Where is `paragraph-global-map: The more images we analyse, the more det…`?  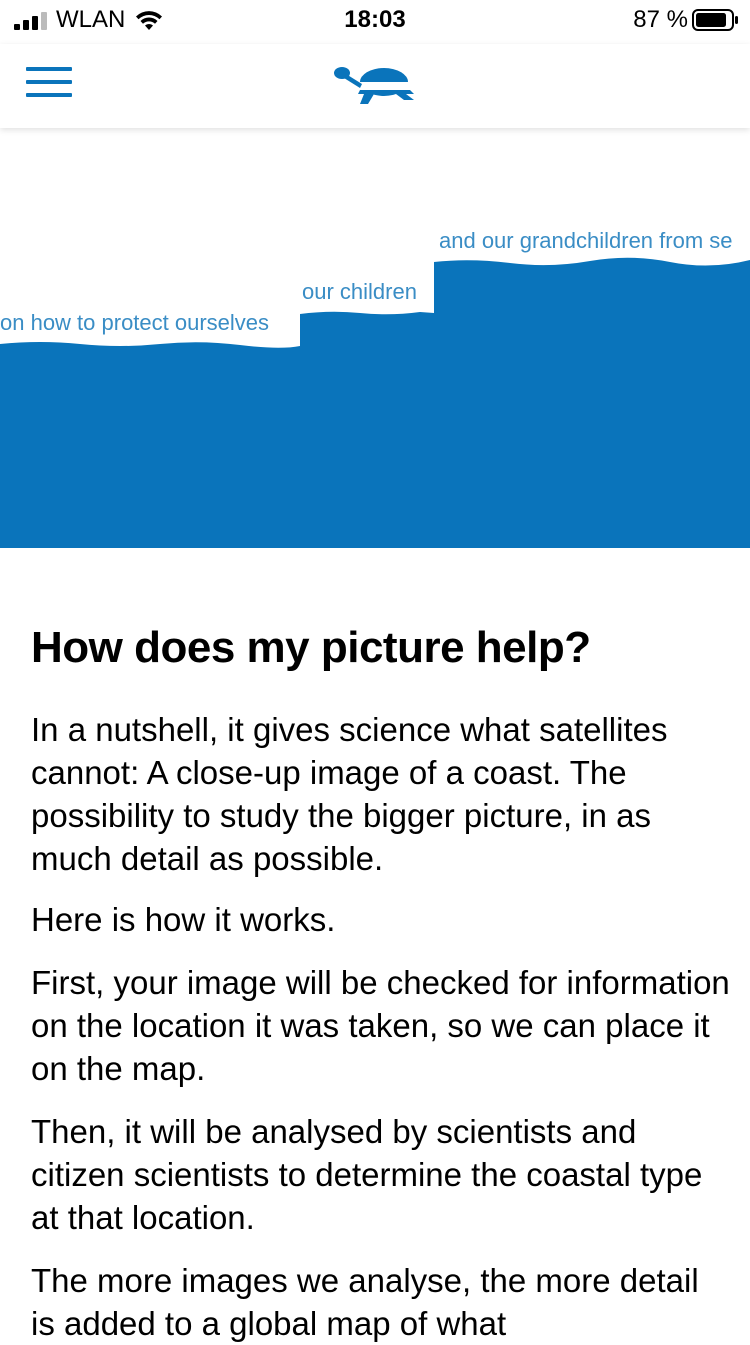
paragraph-global-map: The more images we analyse, the more det… is located at coordinates (365, 1302).